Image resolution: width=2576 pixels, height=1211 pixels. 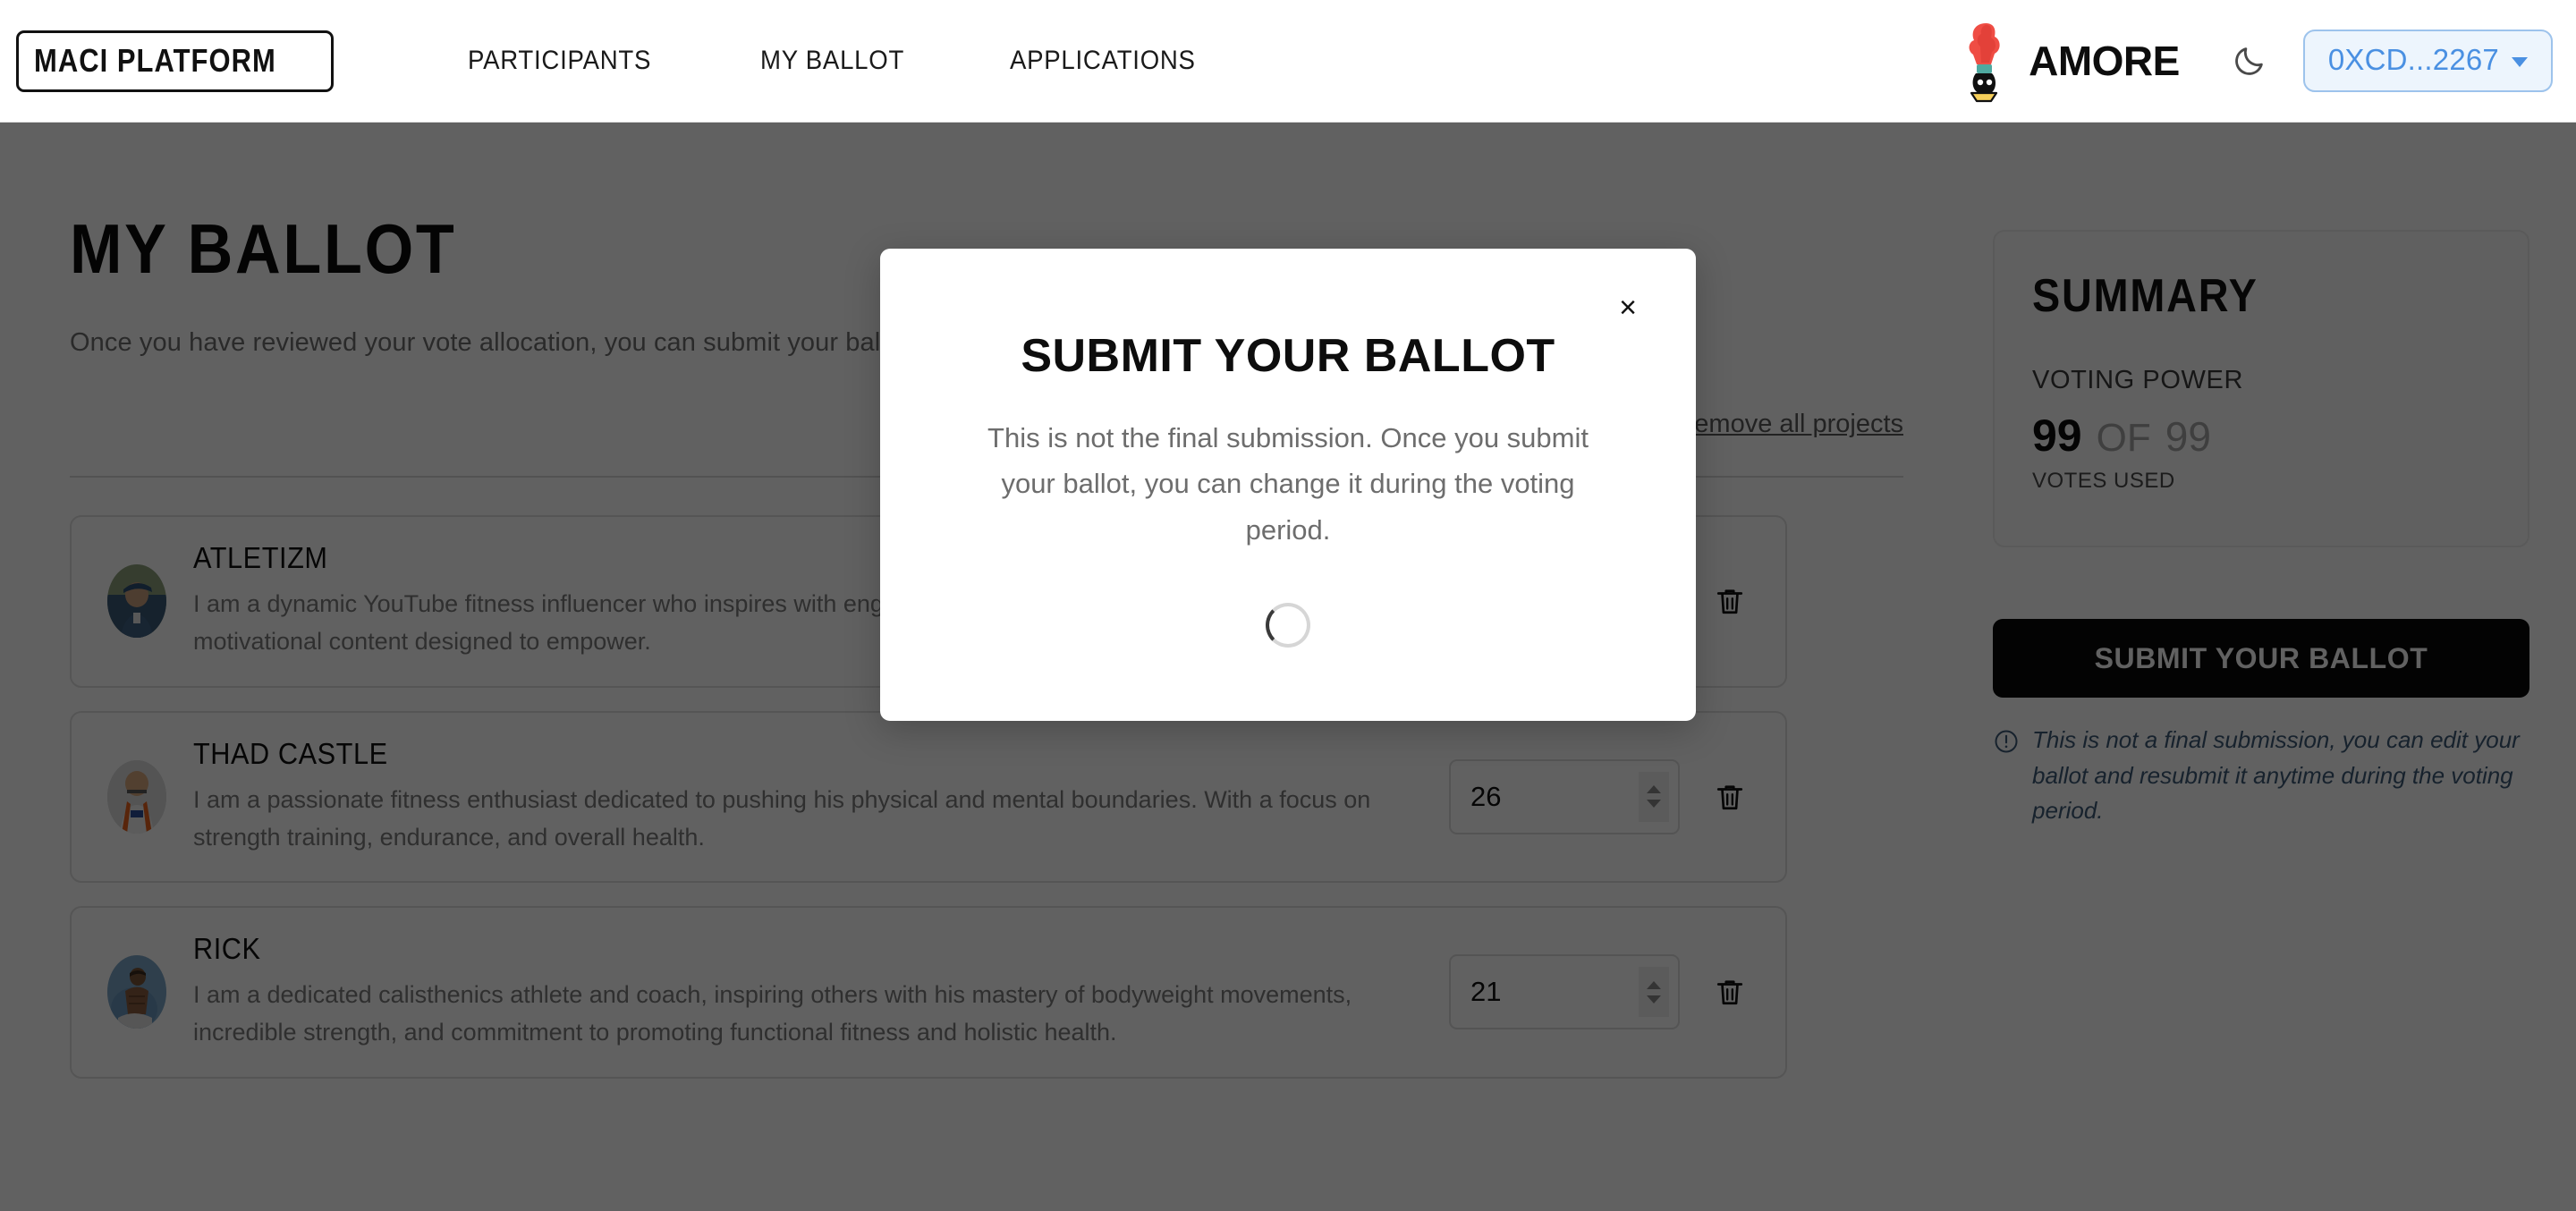 I want to click on close-icon: ×, so click(x=1628, y=307).